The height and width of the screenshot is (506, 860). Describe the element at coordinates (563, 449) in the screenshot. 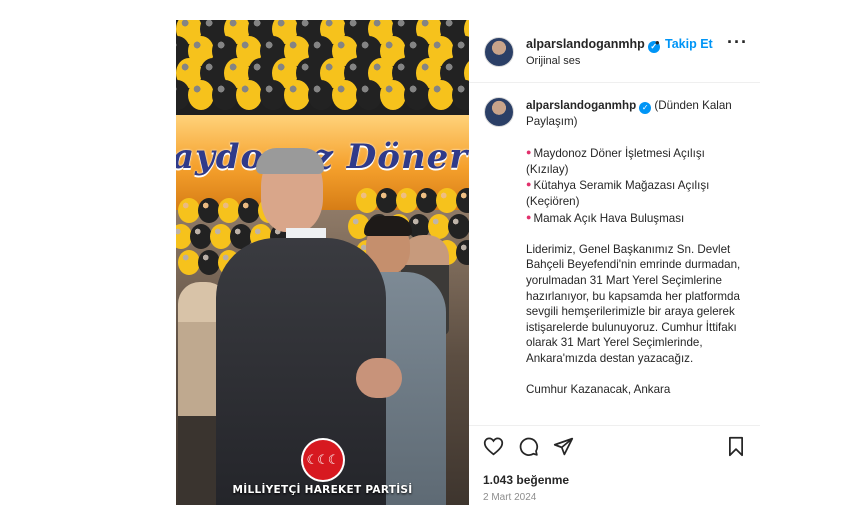

I see `share-icon` at that location.